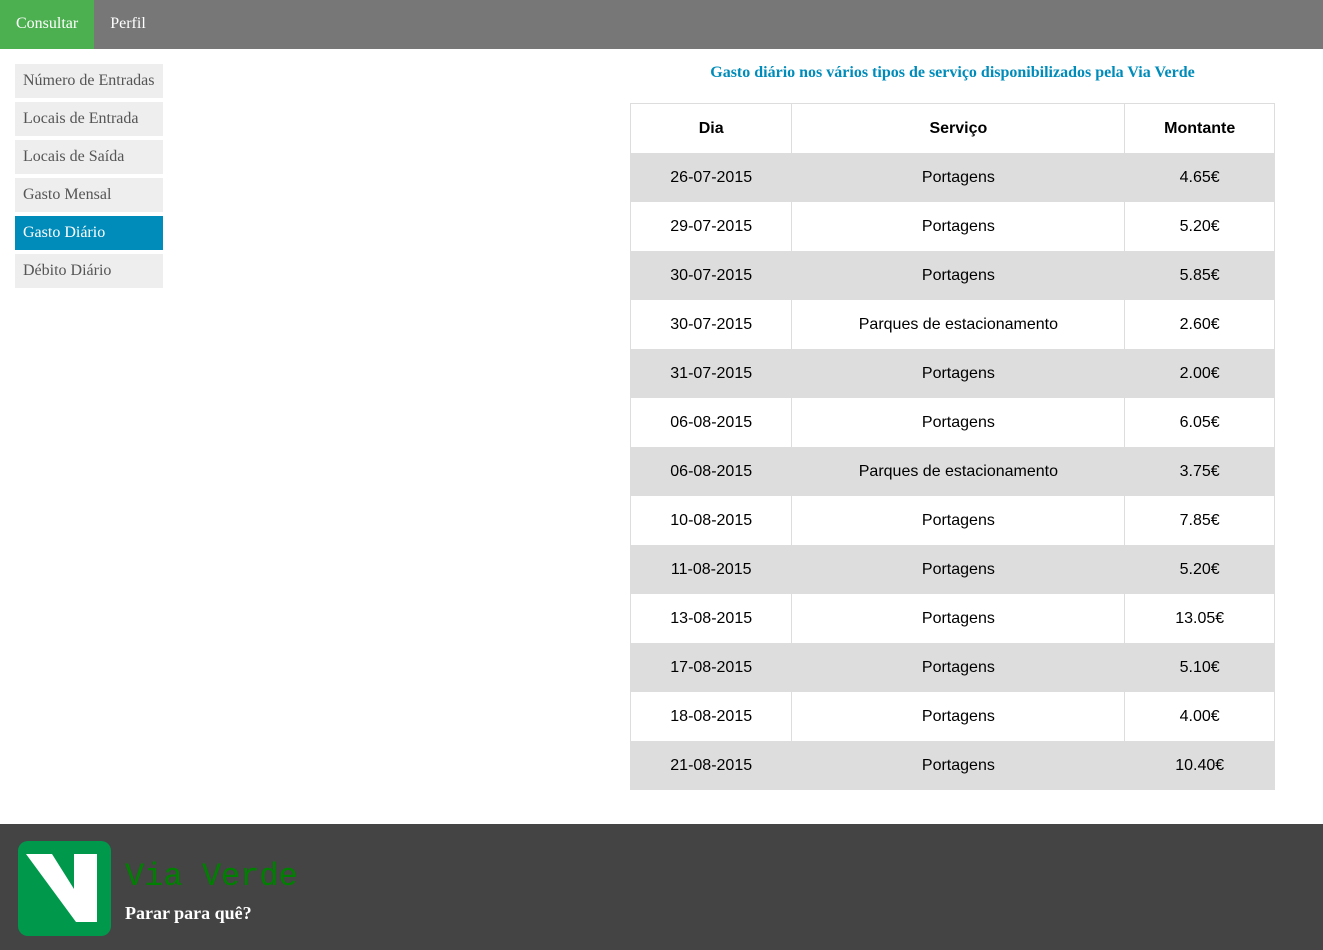 This screenshot has width=1323, height=950. Describe the element at coordinates (128, 24) in the screenshot. I see `tab-perfil: Perfil` at that location.